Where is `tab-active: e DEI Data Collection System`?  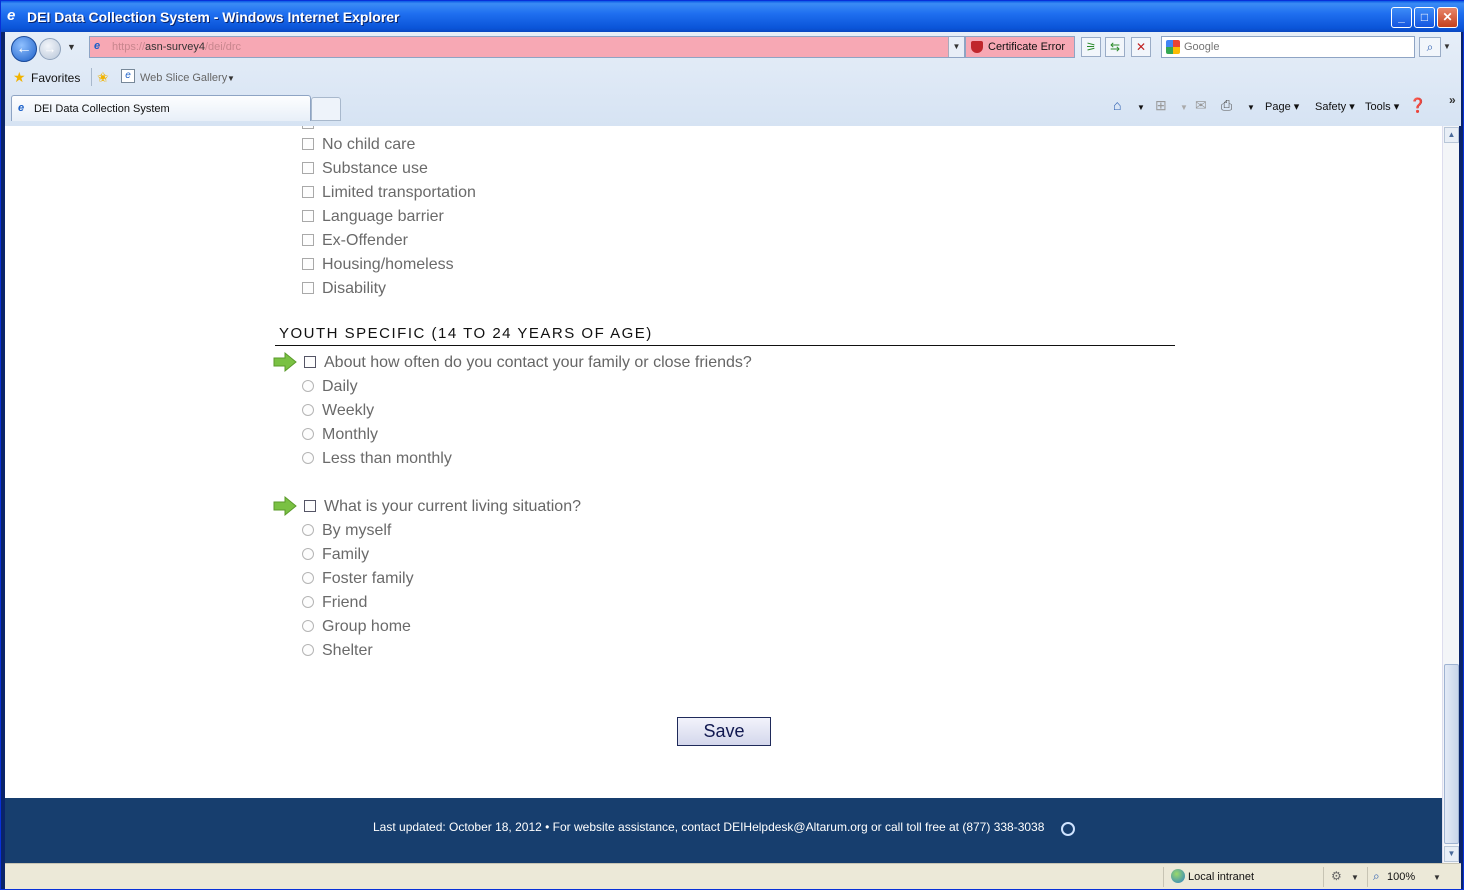 tab-active: e DEI Data Collection System is located at coordinates (161, 108).